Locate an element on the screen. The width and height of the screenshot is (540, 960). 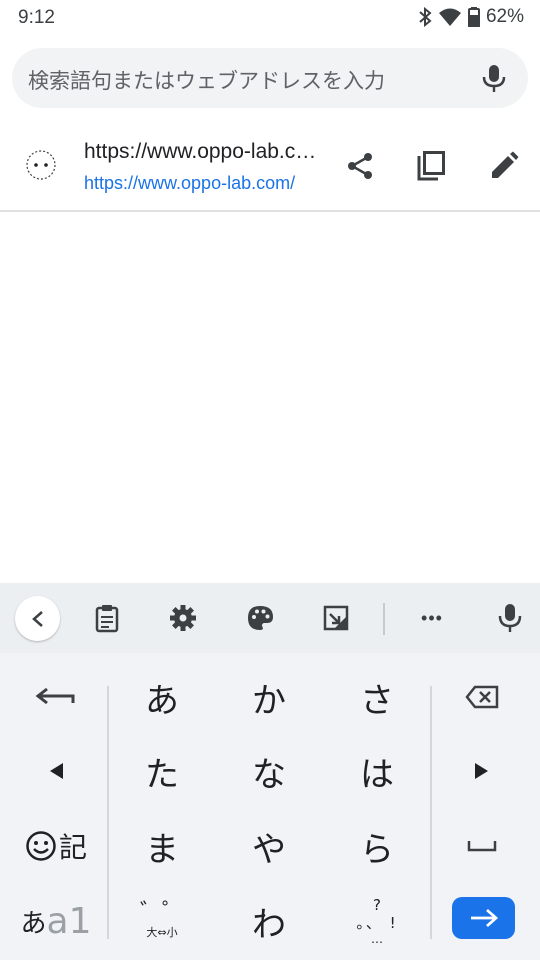
keyboard-mic-icon is located at coordinates (510, 618).